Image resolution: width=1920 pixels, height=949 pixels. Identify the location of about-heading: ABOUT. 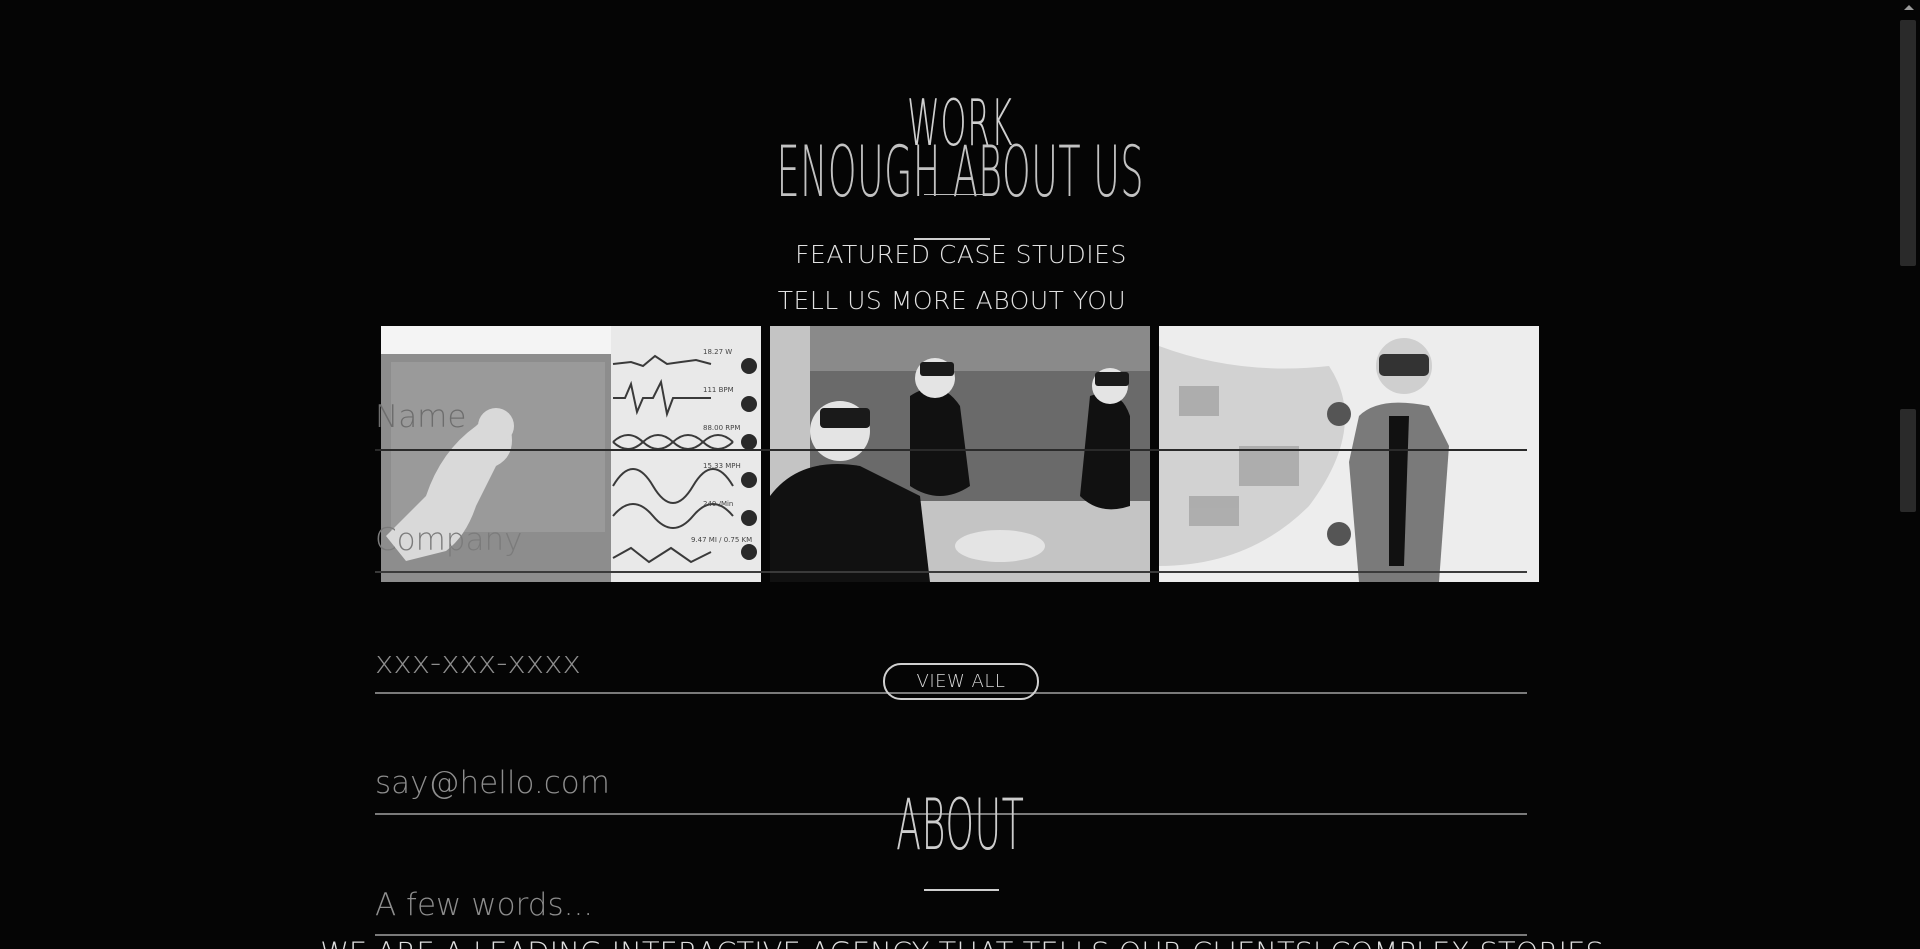
(960, 825).